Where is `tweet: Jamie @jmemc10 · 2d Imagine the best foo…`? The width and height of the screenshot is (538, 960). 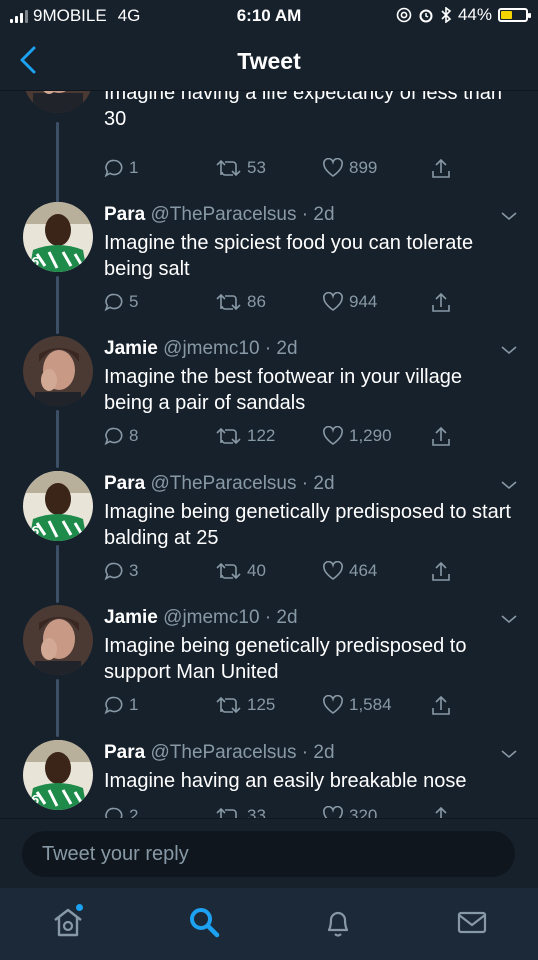 tweet: Jamie @jmemc10 · 2d Imagine the best foo… is located at coordinates (269, 403).